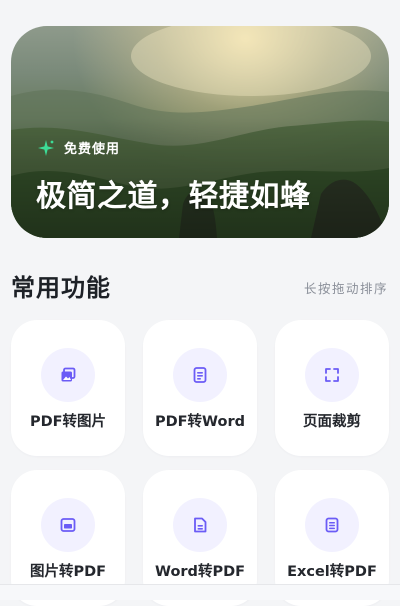 This screenshot has width=400, height=606. I want to click on image-icon, so click(68, 525).